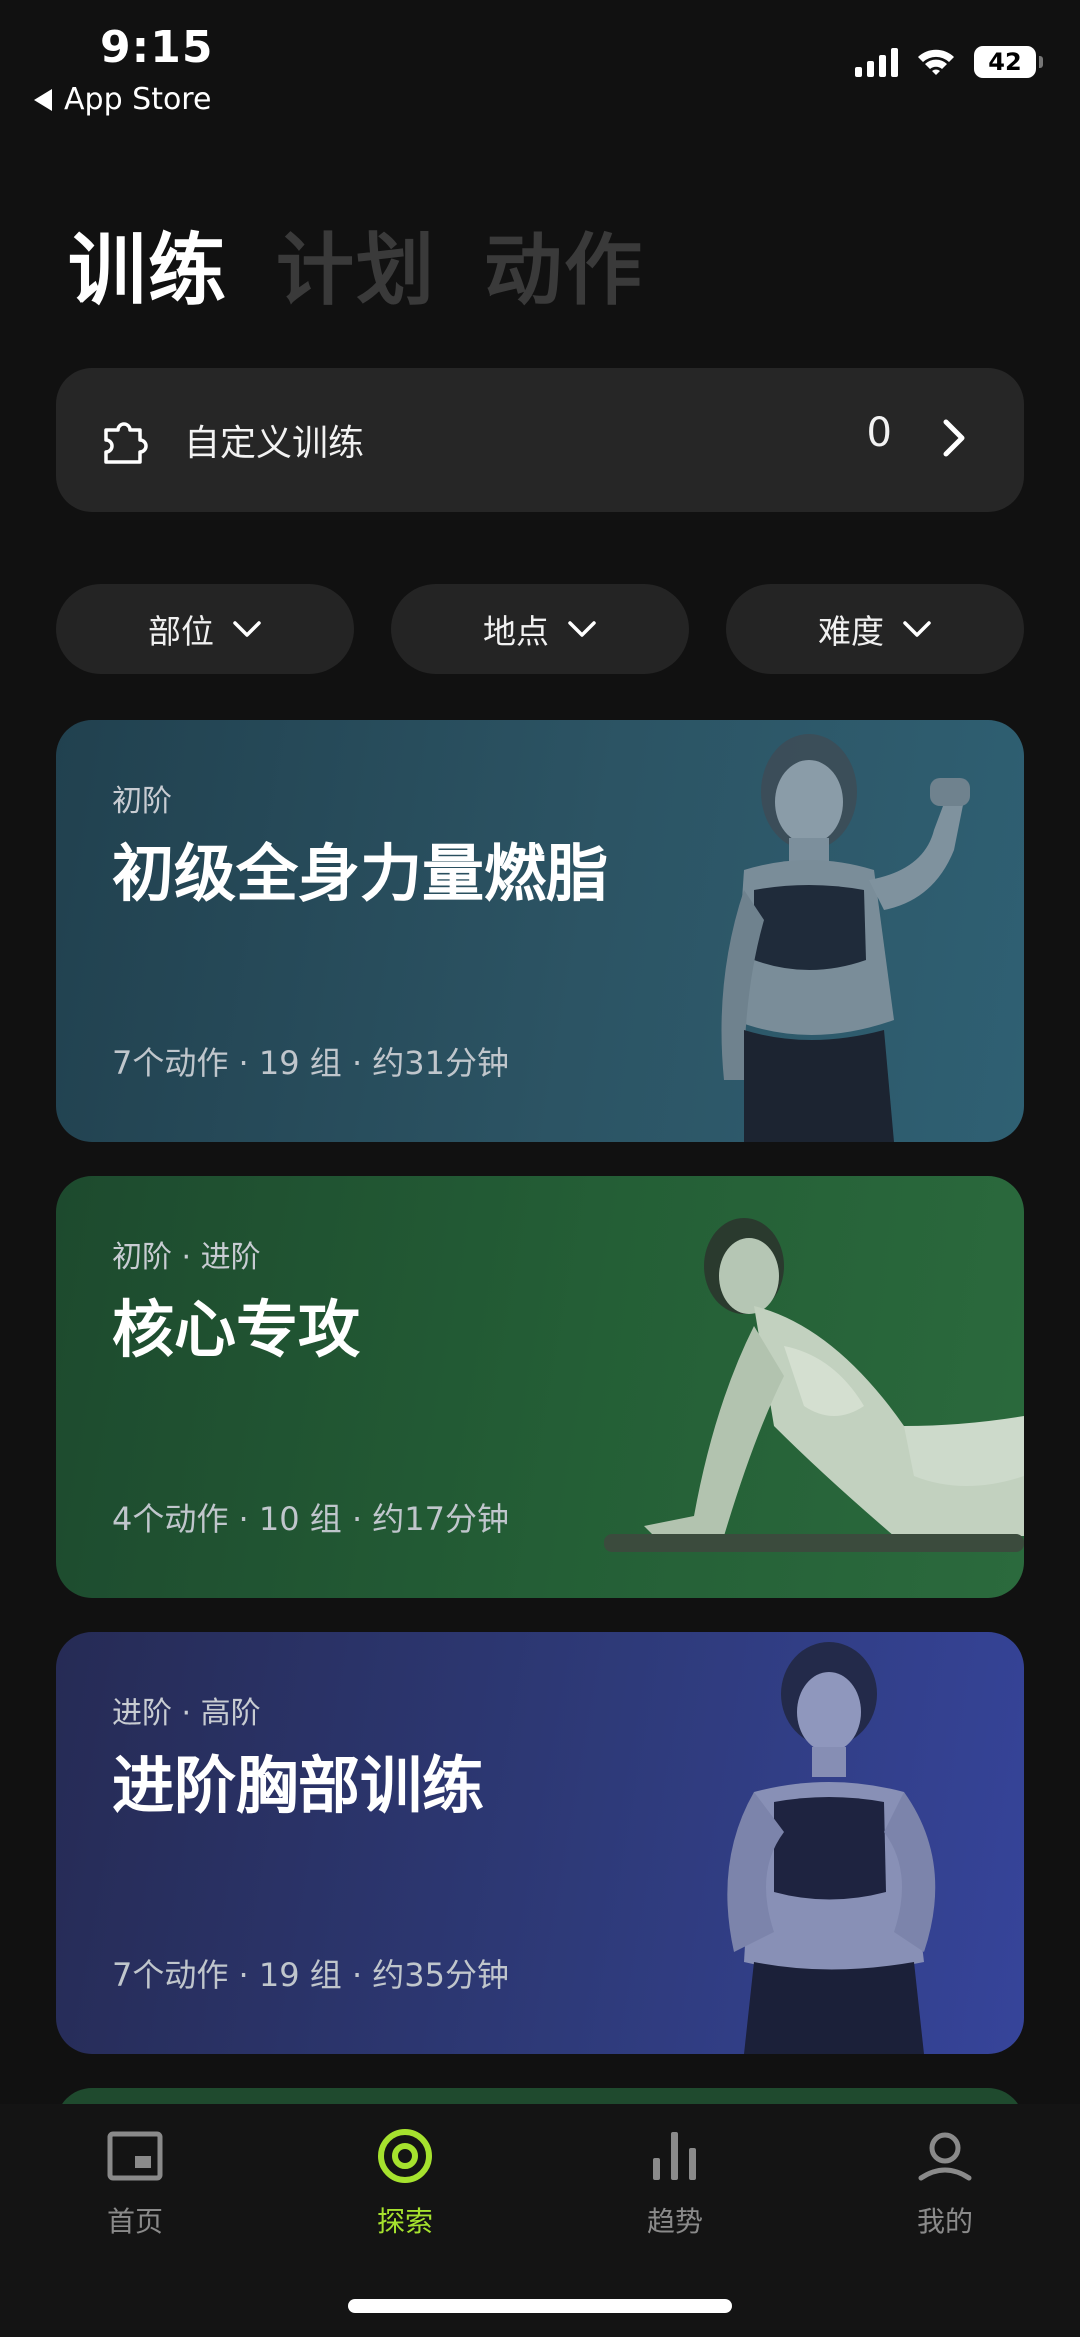  What do you see at coordinates (311, 1975) in the screenshot?
I see `card-meta: 7个动作 · 19 组 · 约35分钟` at bounding box center [311, 1975].